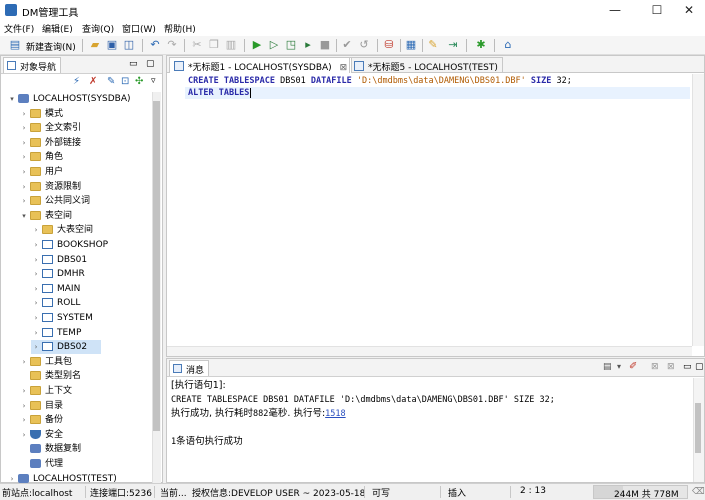 Image resolution: width=705 pixels, height=500 pixels. What do you see at coordinates (325, 45) in the screenshot?
I see `stop-icon: ■` at bounding box center [325, 45].